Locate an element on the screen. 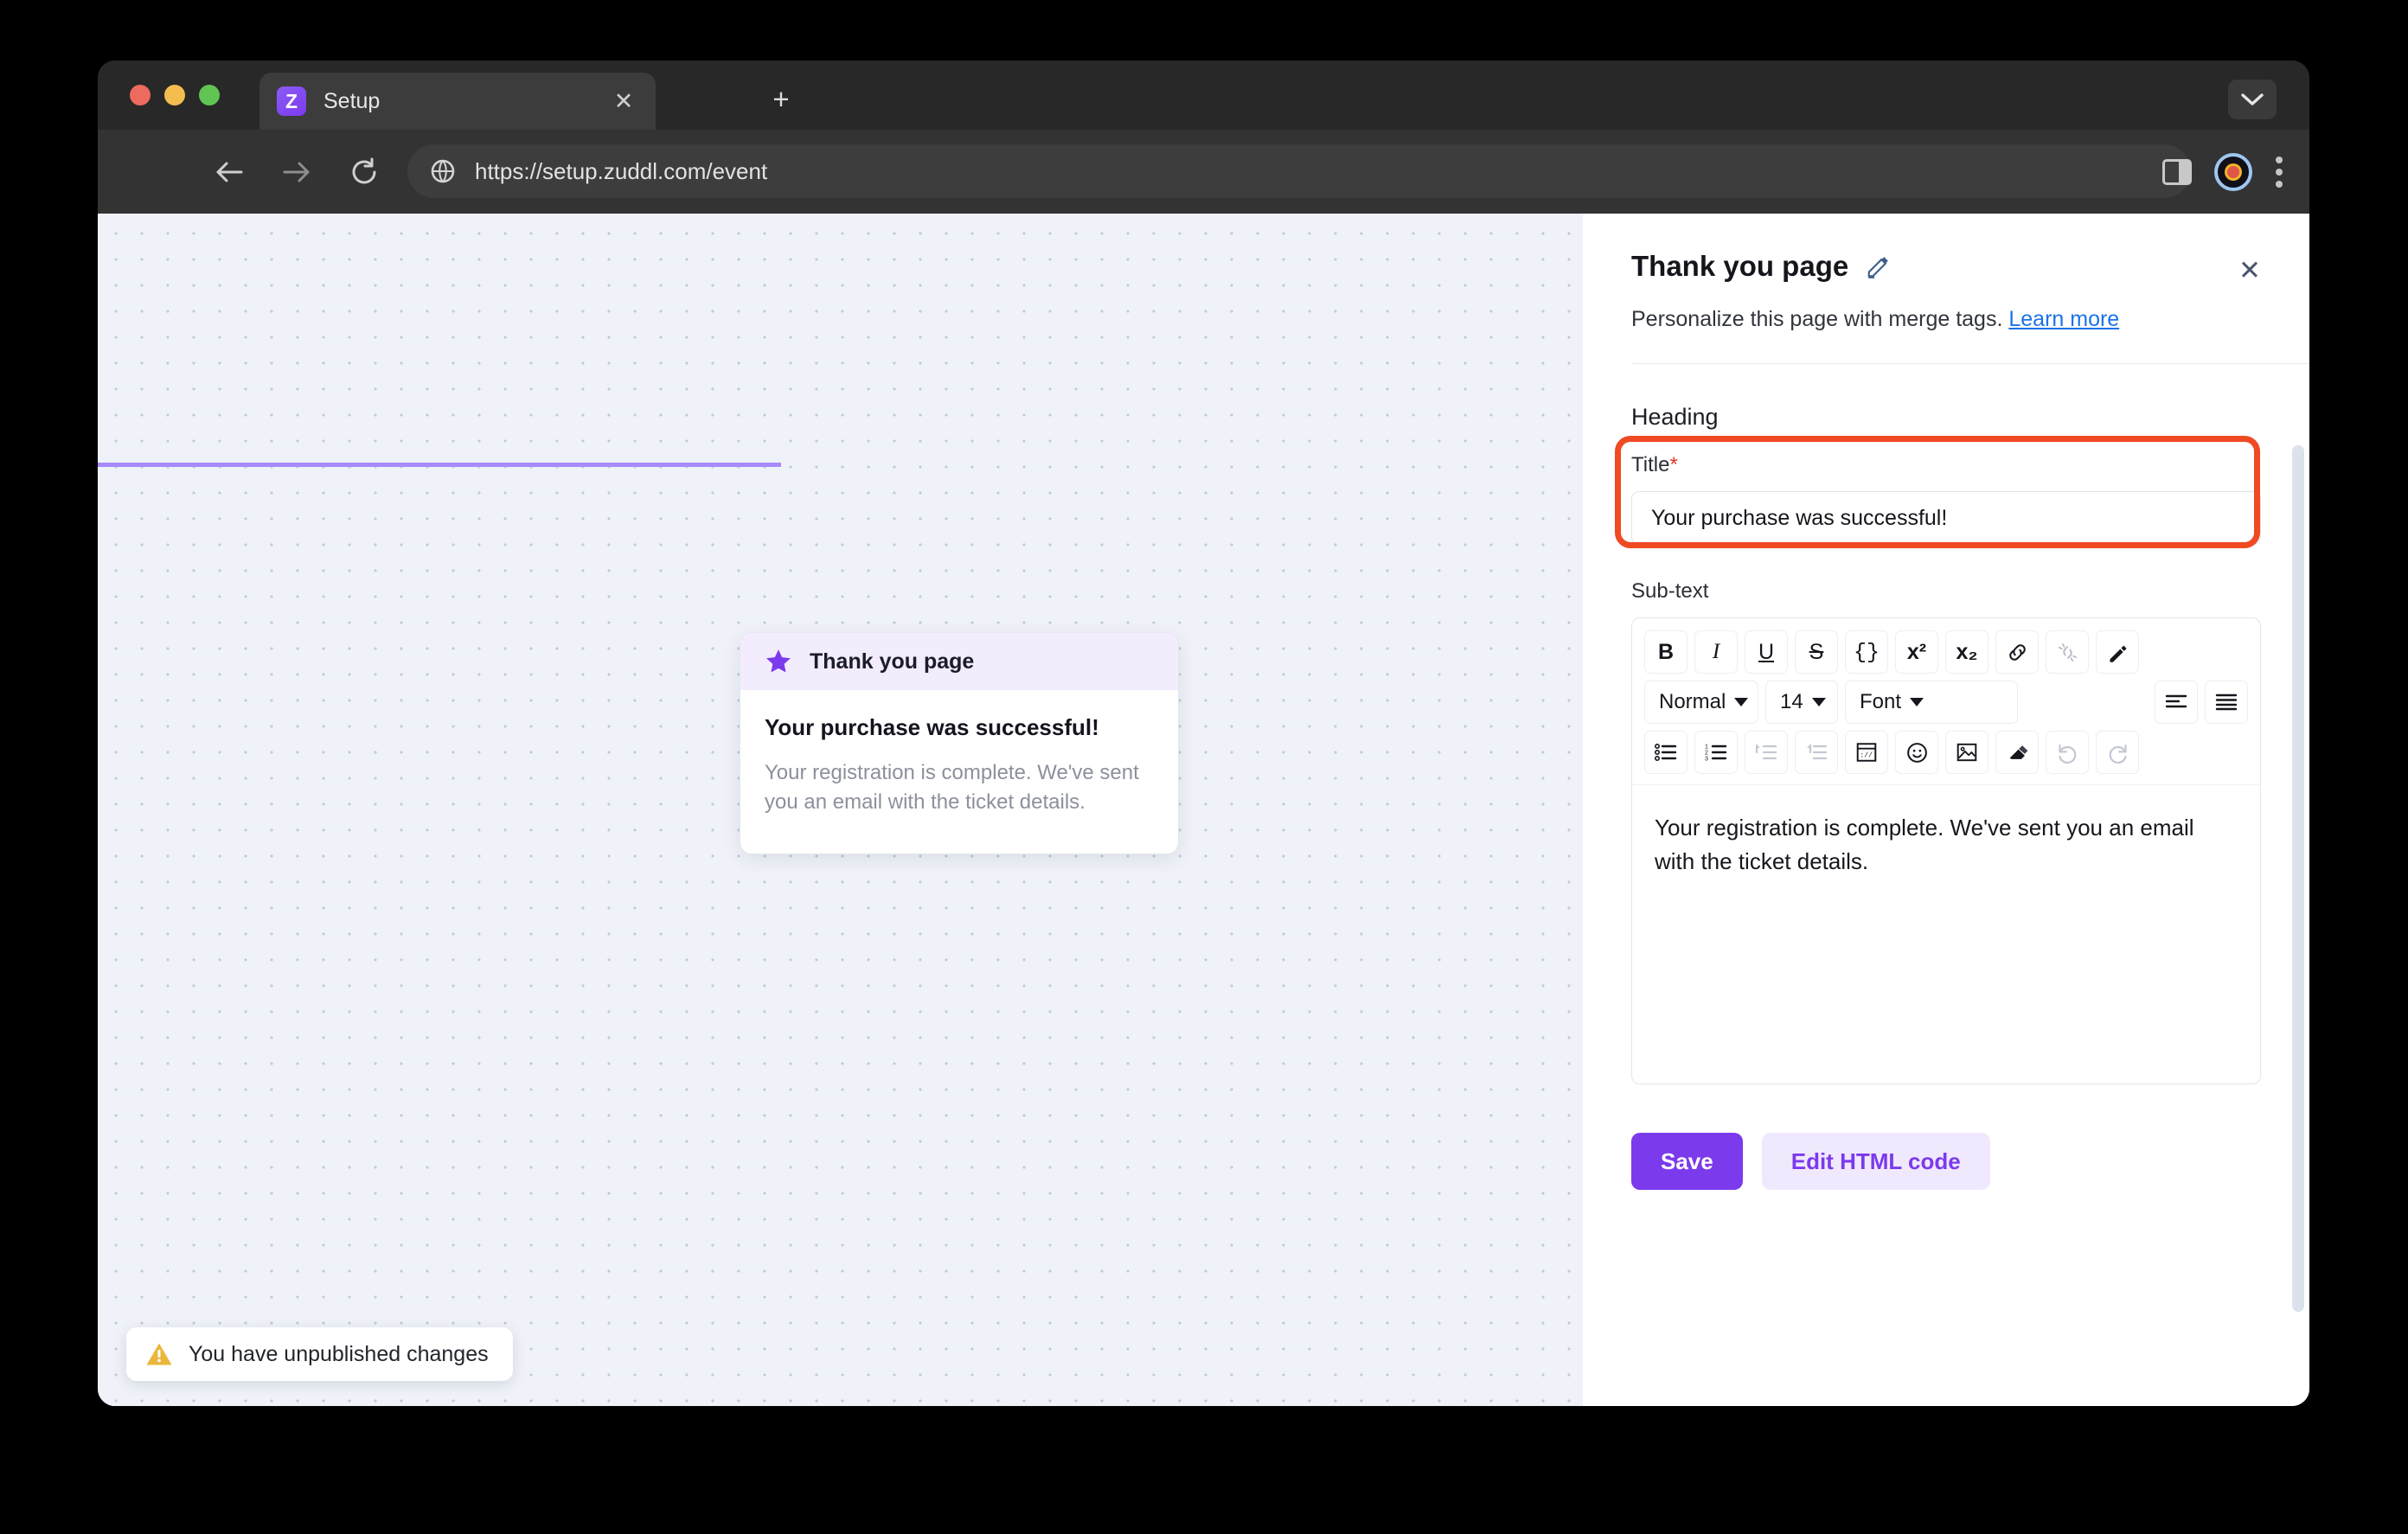 The image size is (2408, 1534). address-bar: https://setup.zuddl.com/event is located at coordinates (1299, 171).